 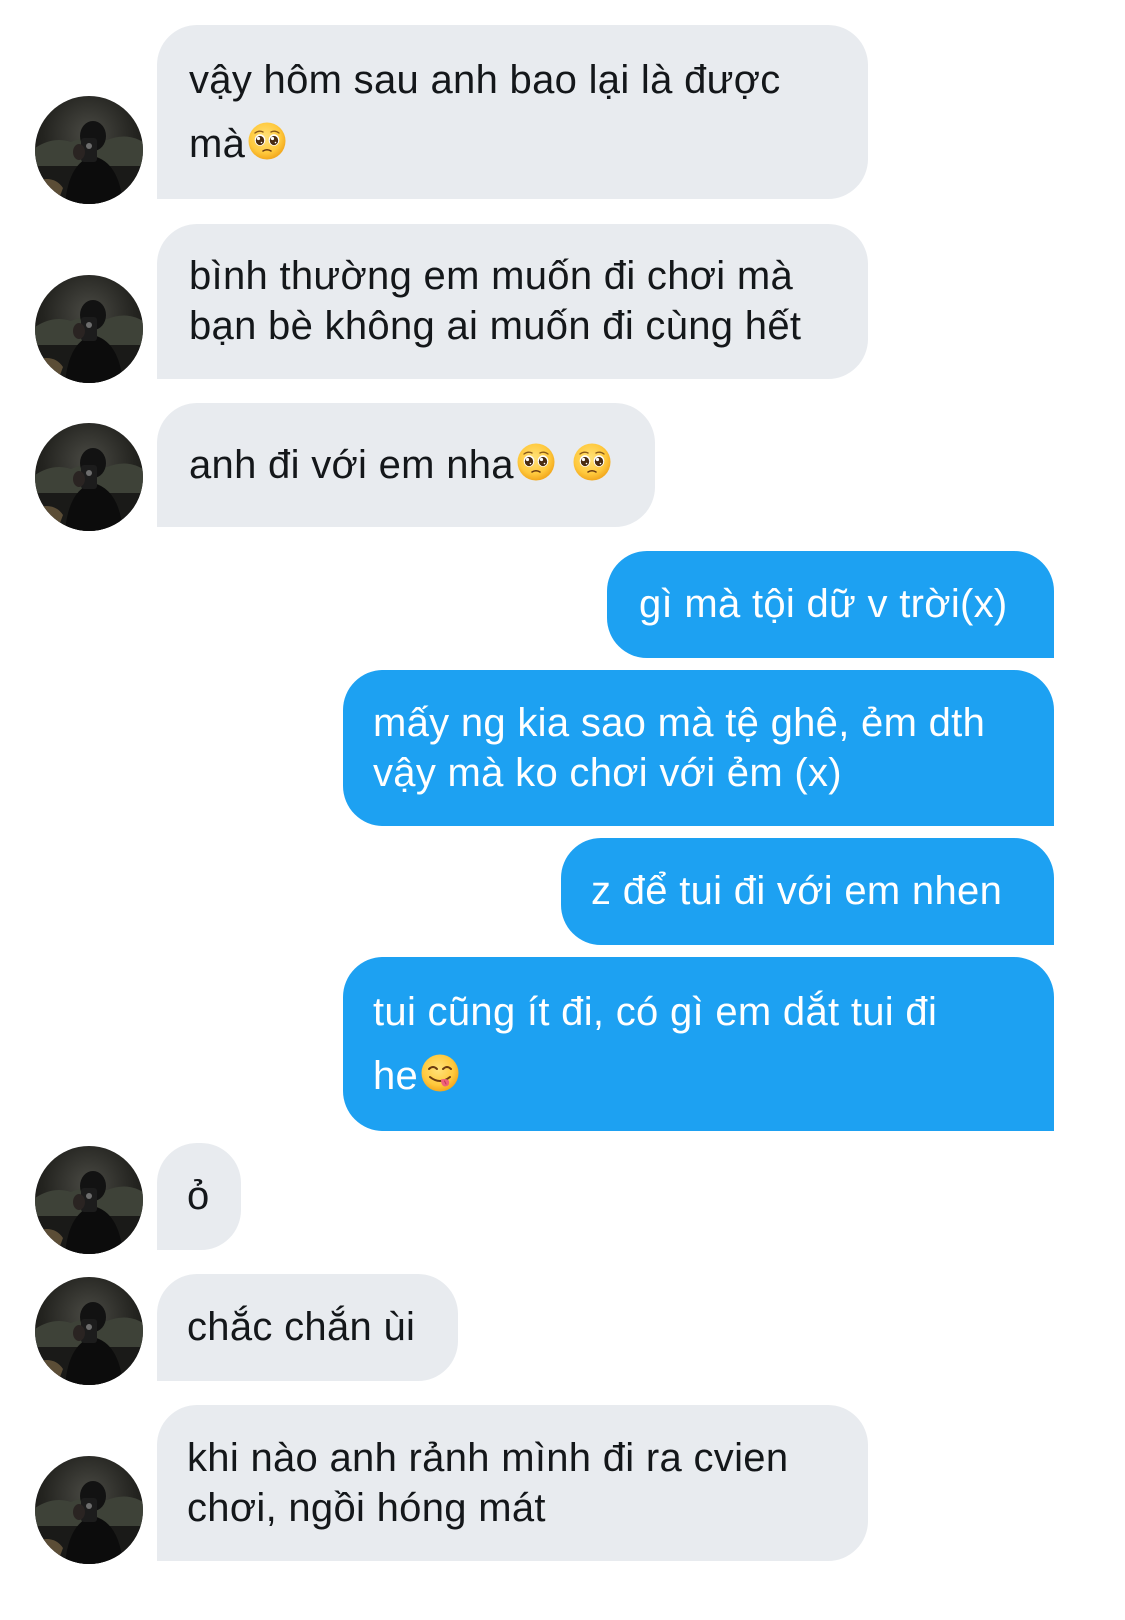 What do you see at coordinates (491, 276) in the screenshot?
I see `message-text-line: bình thường em muốn đi chơi mà` at bounding box center [491, 276].